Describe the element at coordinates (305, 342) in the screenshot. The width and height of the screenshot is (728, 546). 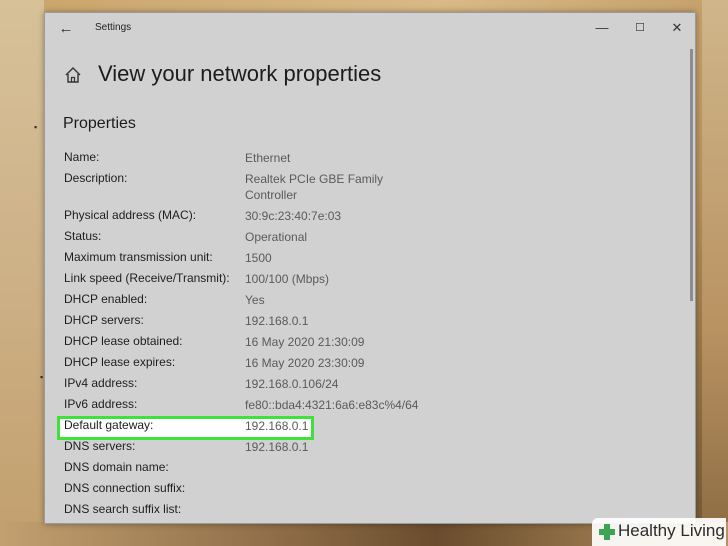
I see `property-value: 16 May 2020 21:30:09` at that location.